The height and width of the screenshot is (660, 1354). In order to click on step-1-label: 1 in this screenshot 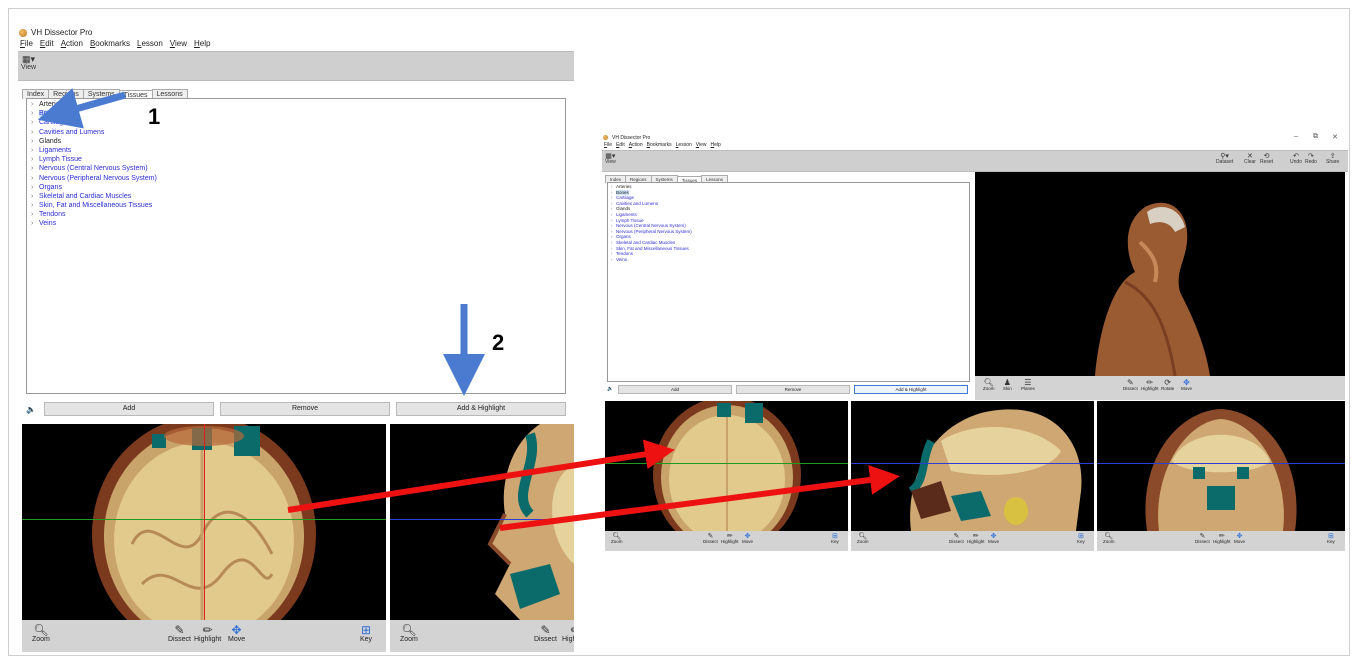, I will do `click(154, 116)`.